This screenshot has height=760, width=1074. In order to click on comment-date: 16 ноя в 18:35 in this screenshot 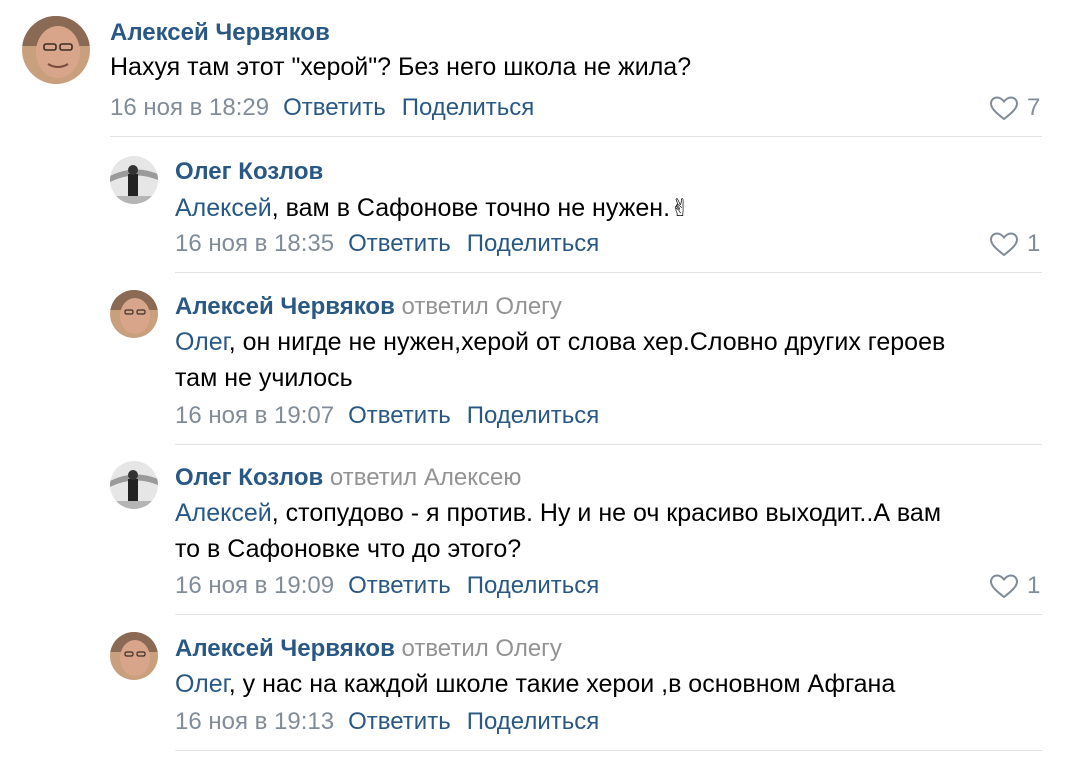, I will do `click(254, 243)`.